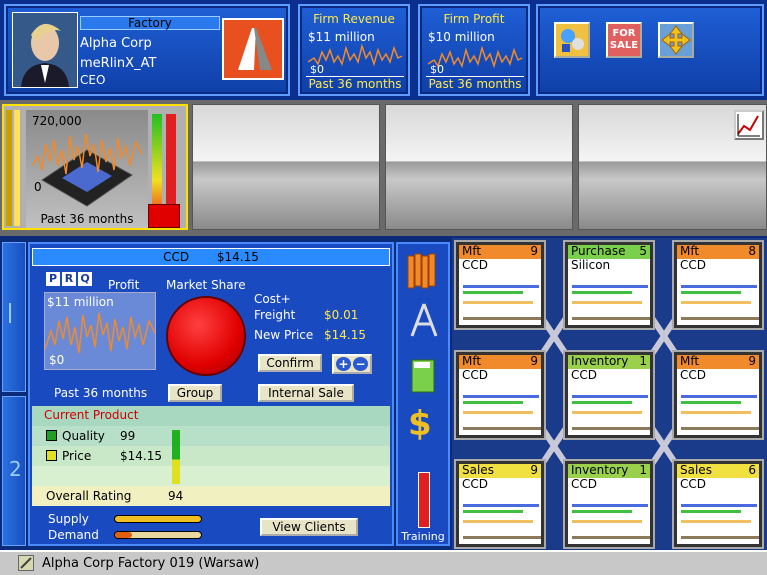  What do you see at coordinates (474, 19) in the screenshot?
I see `profit-label: Firm Profit` at bounding box center [474, 19].